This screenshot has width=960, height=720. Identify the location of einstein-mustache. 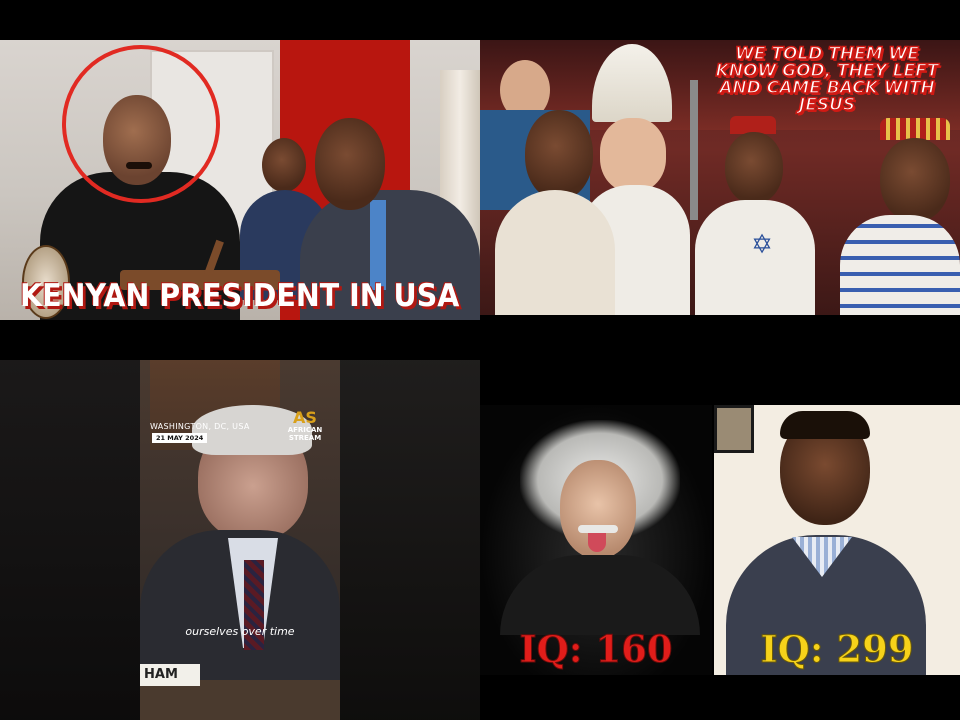
(598, 529).